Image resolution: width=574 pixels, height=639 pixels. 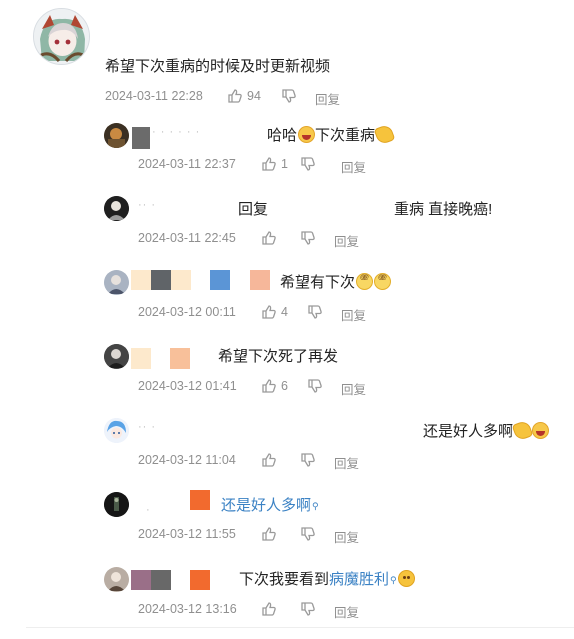 What do you see at coordinates (284, 386) in the screenshot?
I see `reply-like-count: 6` at bounding box center [284, 386].